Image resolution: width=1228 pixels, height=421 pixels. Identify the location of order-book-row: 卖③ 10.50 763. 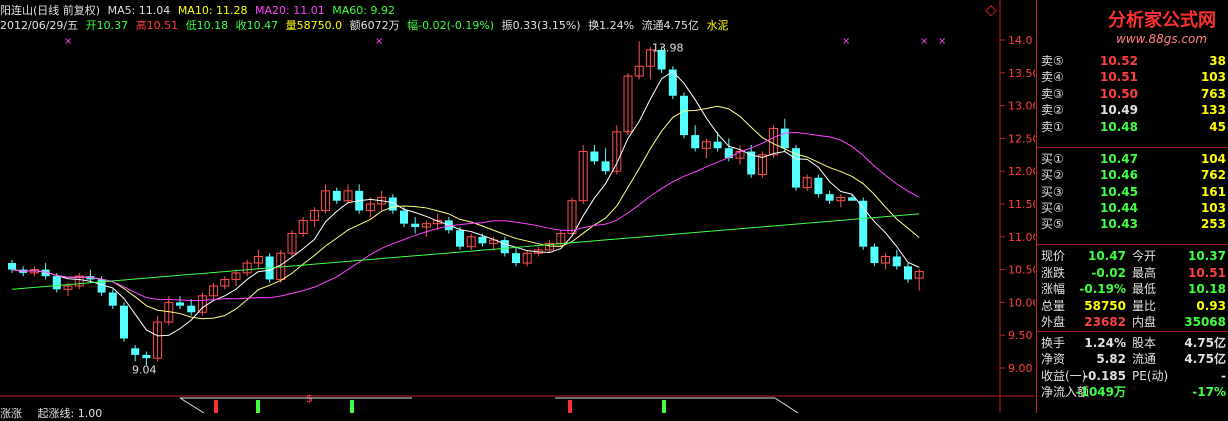
(1133, 94).